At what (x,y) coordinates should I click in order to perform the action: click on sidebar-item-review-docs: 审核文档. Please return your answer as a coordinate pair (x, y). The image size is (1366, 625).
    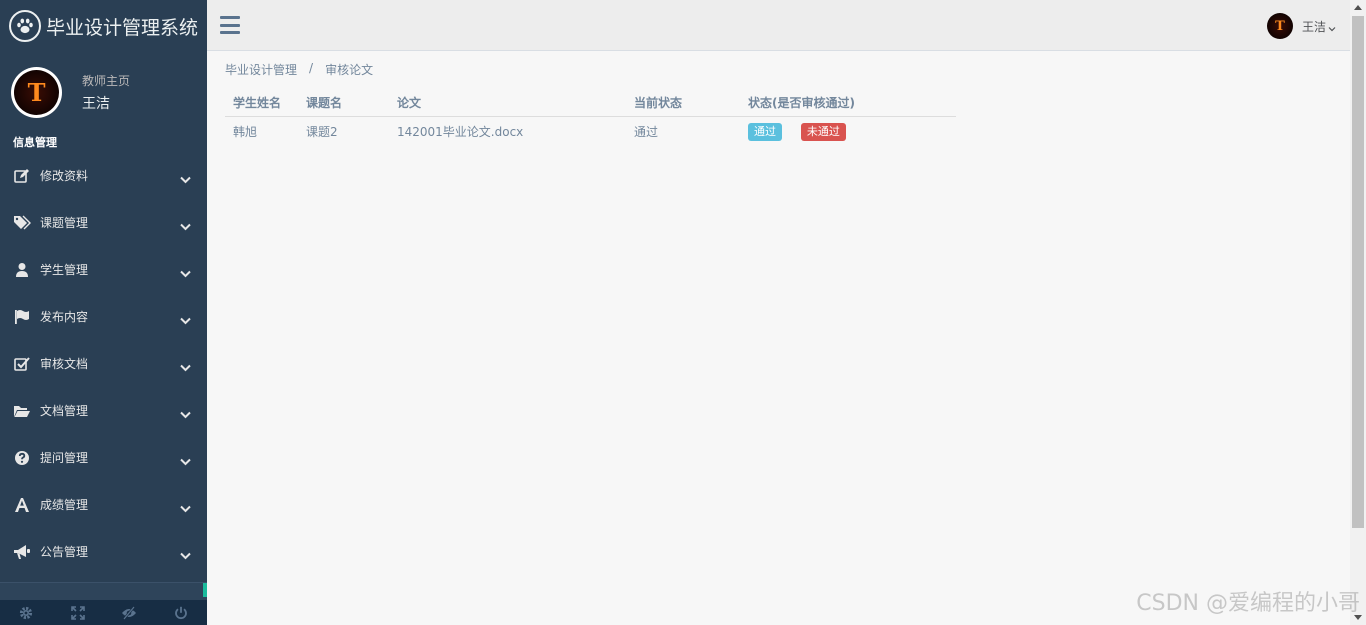
    Looking at the image, I should click on (103, 363).